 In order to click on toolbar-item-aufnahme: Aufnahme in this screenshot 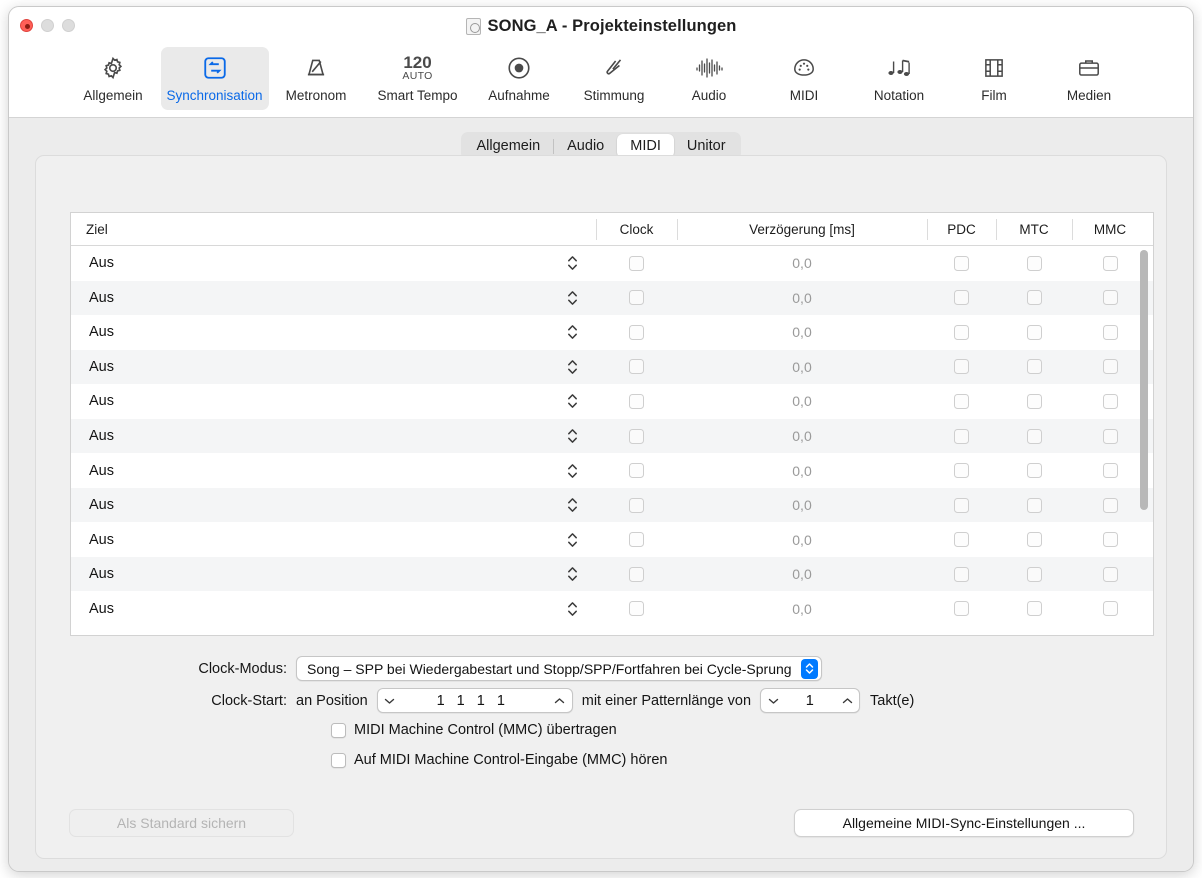, I will do `click(519, 78)`.